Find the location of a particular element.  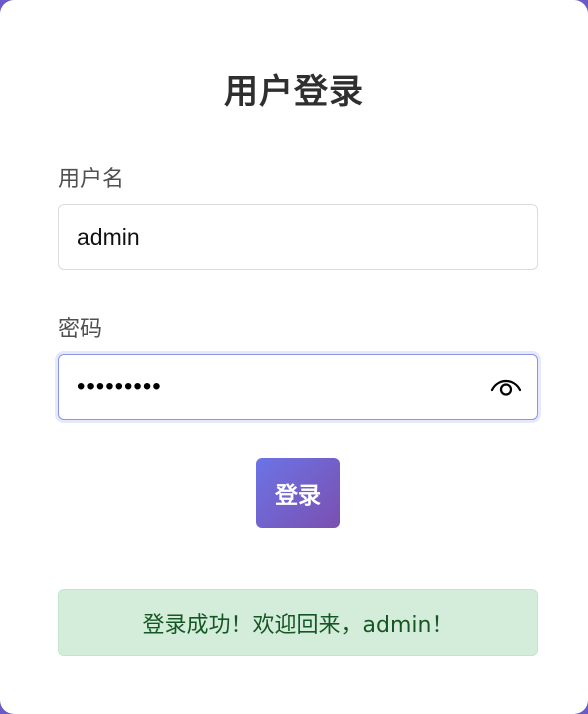

username-label: 用户名 is located at coordinates (91, 179).